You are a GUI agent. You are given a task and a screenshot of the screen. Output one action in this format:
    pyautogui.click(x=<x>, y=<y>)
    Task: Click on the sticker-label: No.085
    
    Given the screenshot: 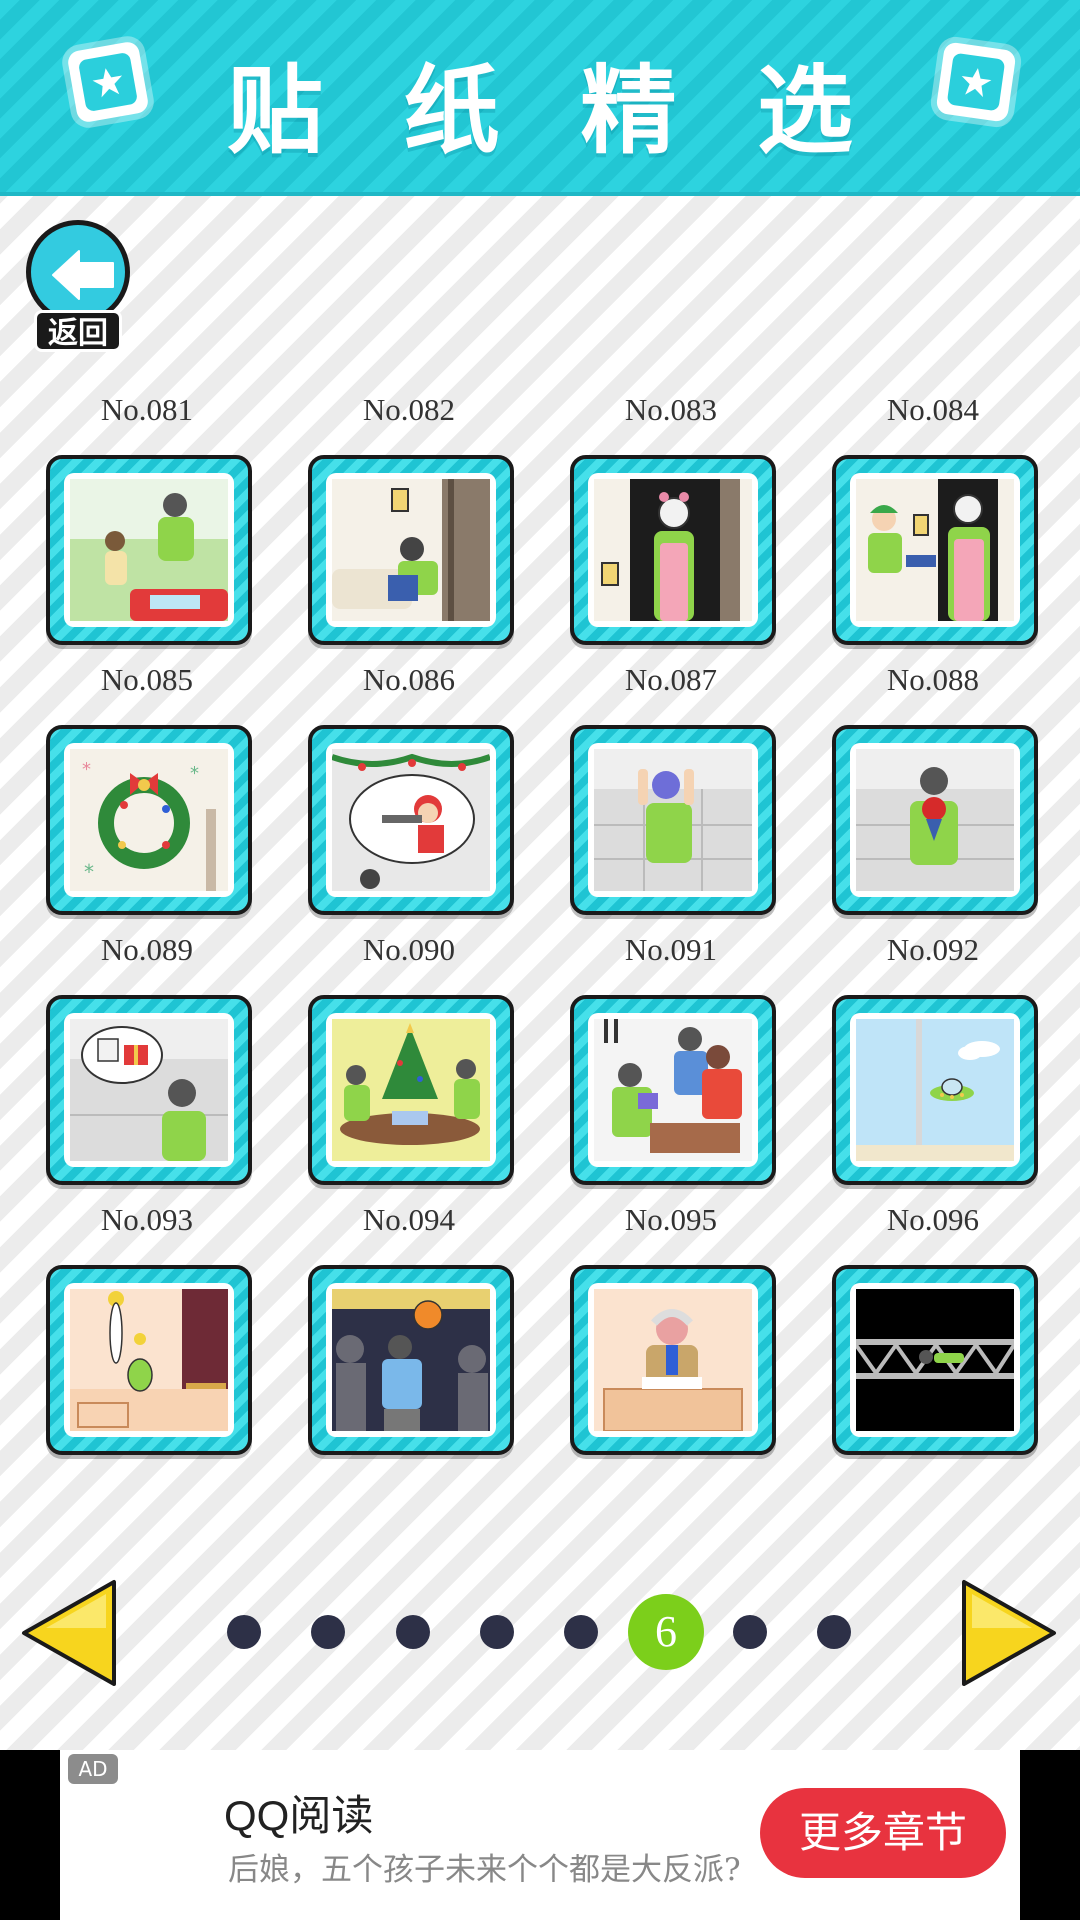 What is the action you would take?
    pyautogui.click(x=147, y=679)
    